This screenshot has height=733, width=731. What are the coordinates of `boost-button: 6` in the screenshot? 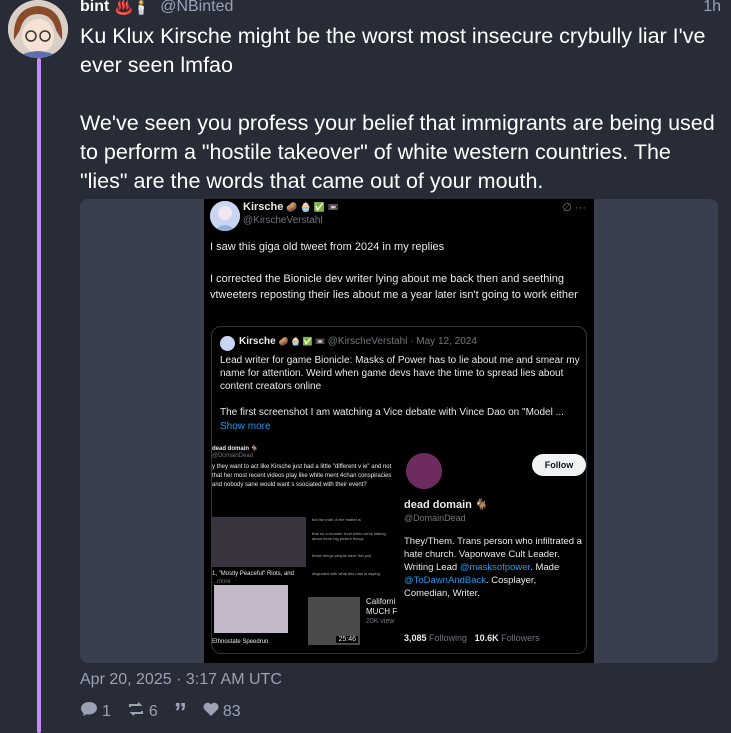 It's located at (142, 711).